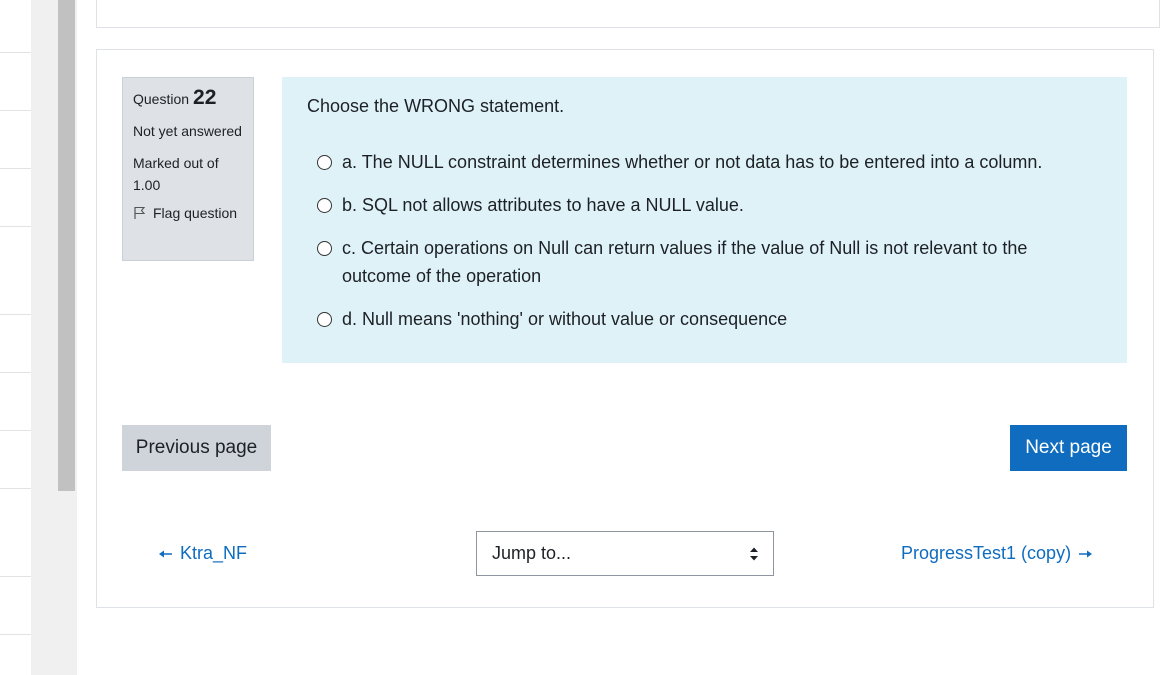  I want to click on previous-activity-link: Ktra_NF, so click(202, 553).